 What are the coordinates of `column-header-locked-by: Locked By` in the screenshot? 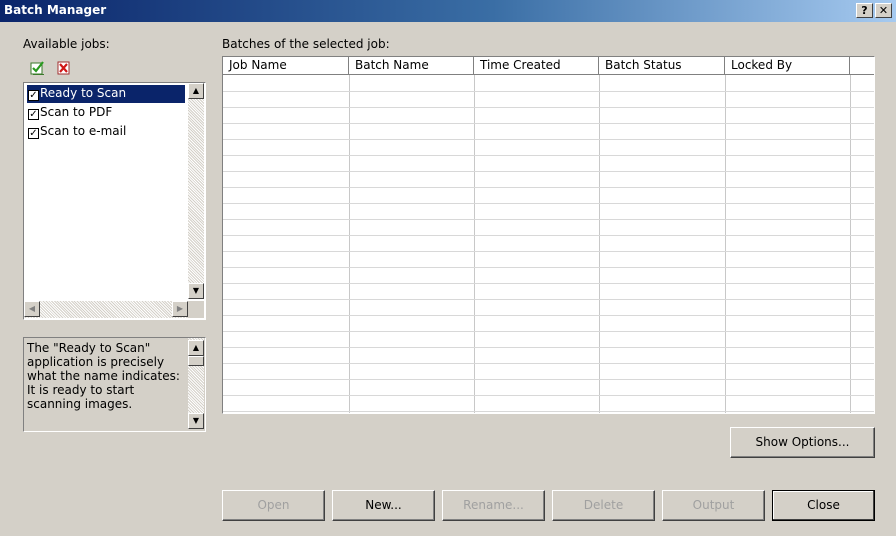 It's located at (787, 66).